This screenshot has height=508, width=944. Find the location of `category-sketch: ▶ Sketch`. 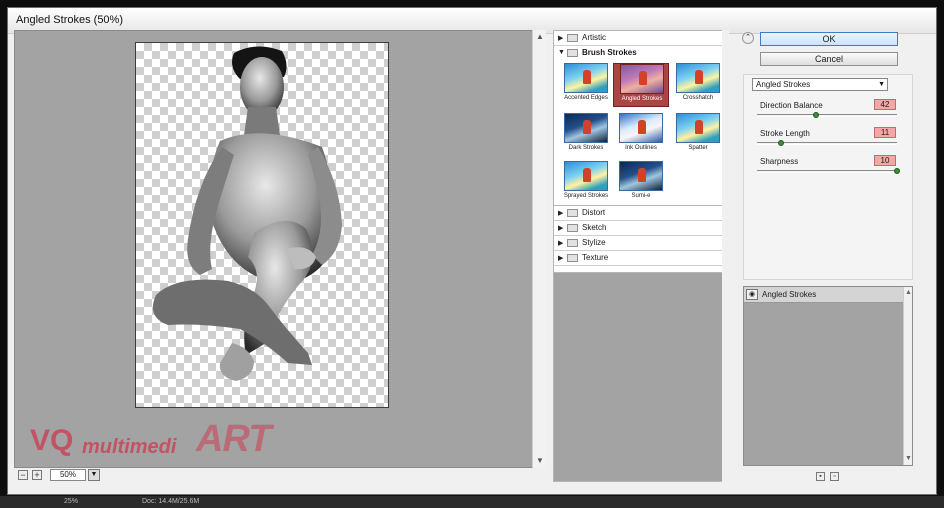

category-sketch: ▶ Sketch is located at coordinates (641, 228).